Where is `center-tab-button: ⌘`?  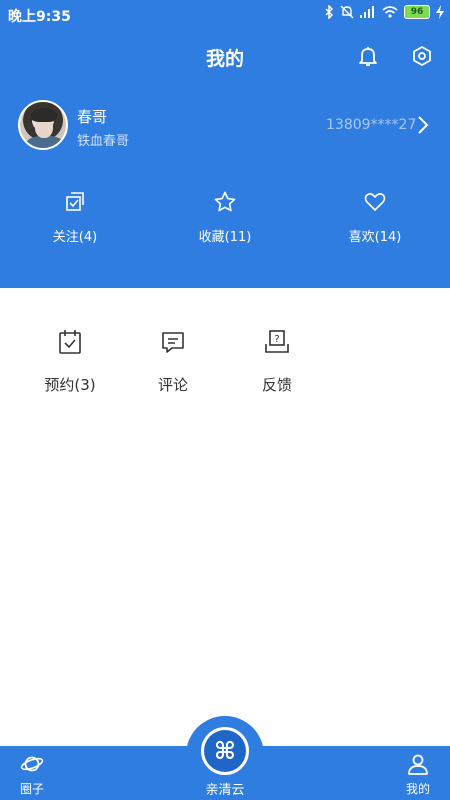
center-tab-button: ⌘ is located at coordinates (225, 751).